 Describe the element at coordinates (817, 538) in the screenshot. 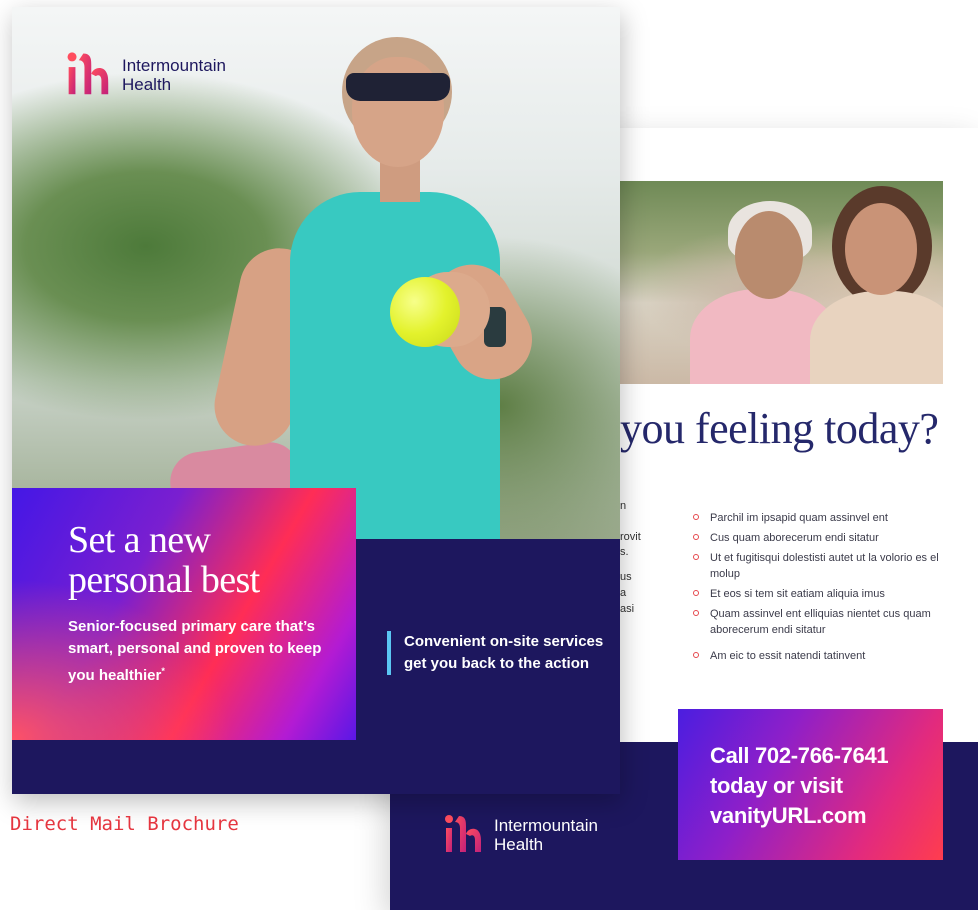

I see `benefit-item: Cus quam aborecerum endi sitatur` at that location.